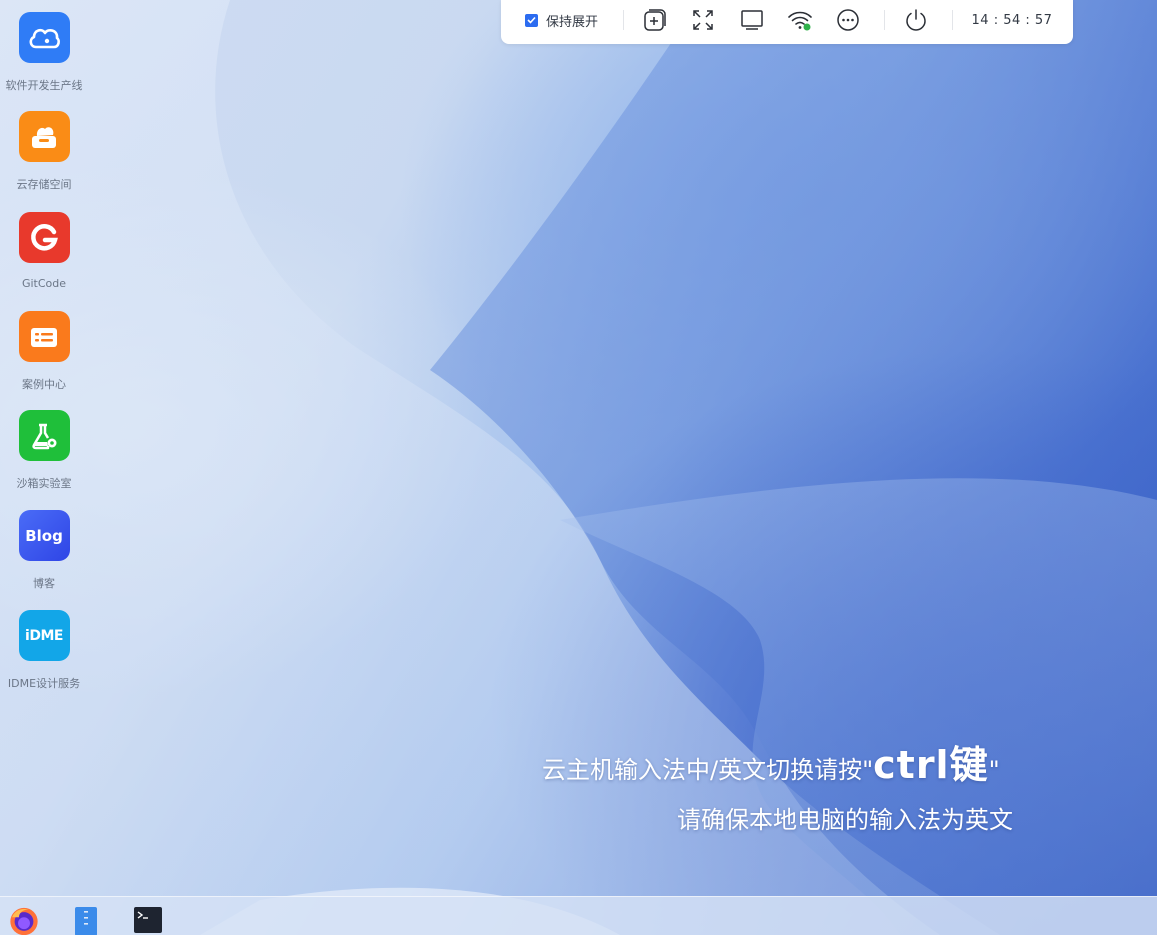 Image resolution: width=1157 pixels, height=935 pixels. I want to click on more-icon, so click(848, 20).